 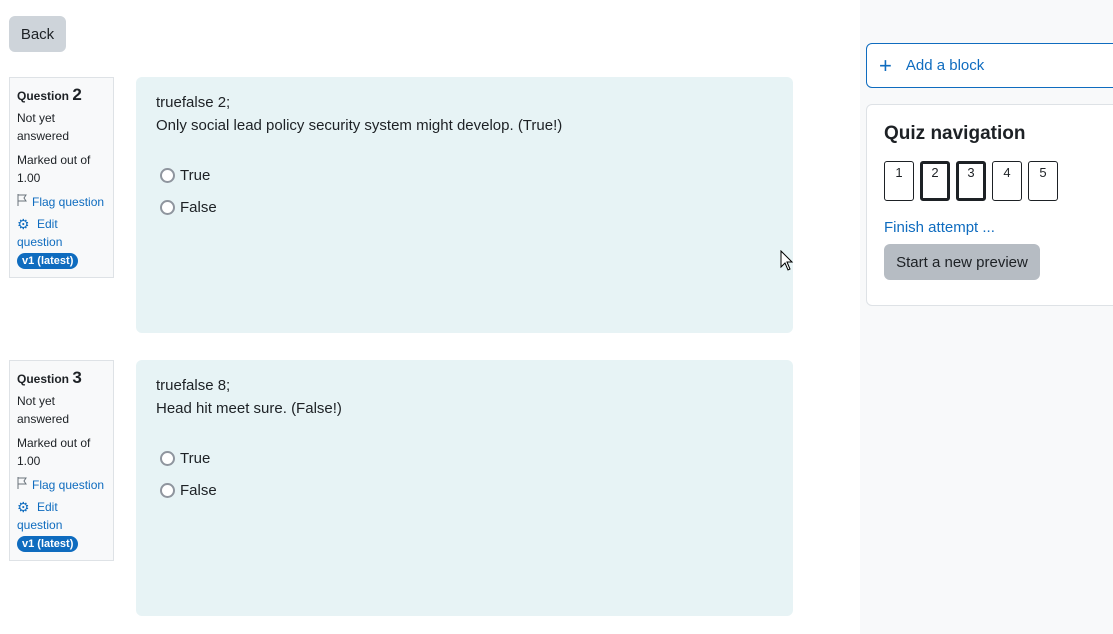 What do you see at coordinates (193, 102) in the screenshot?
I see `question-name: truefalse 2;` at bounding box center [193, 102].